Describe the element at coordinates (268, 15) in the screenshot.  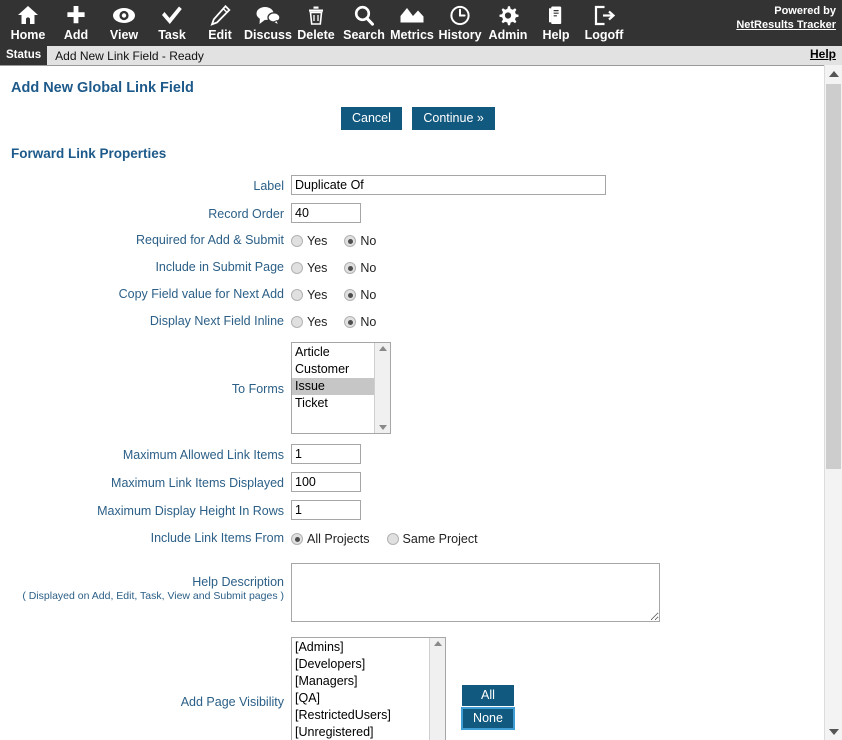
I see `speech-bubbles-icon` at that location.